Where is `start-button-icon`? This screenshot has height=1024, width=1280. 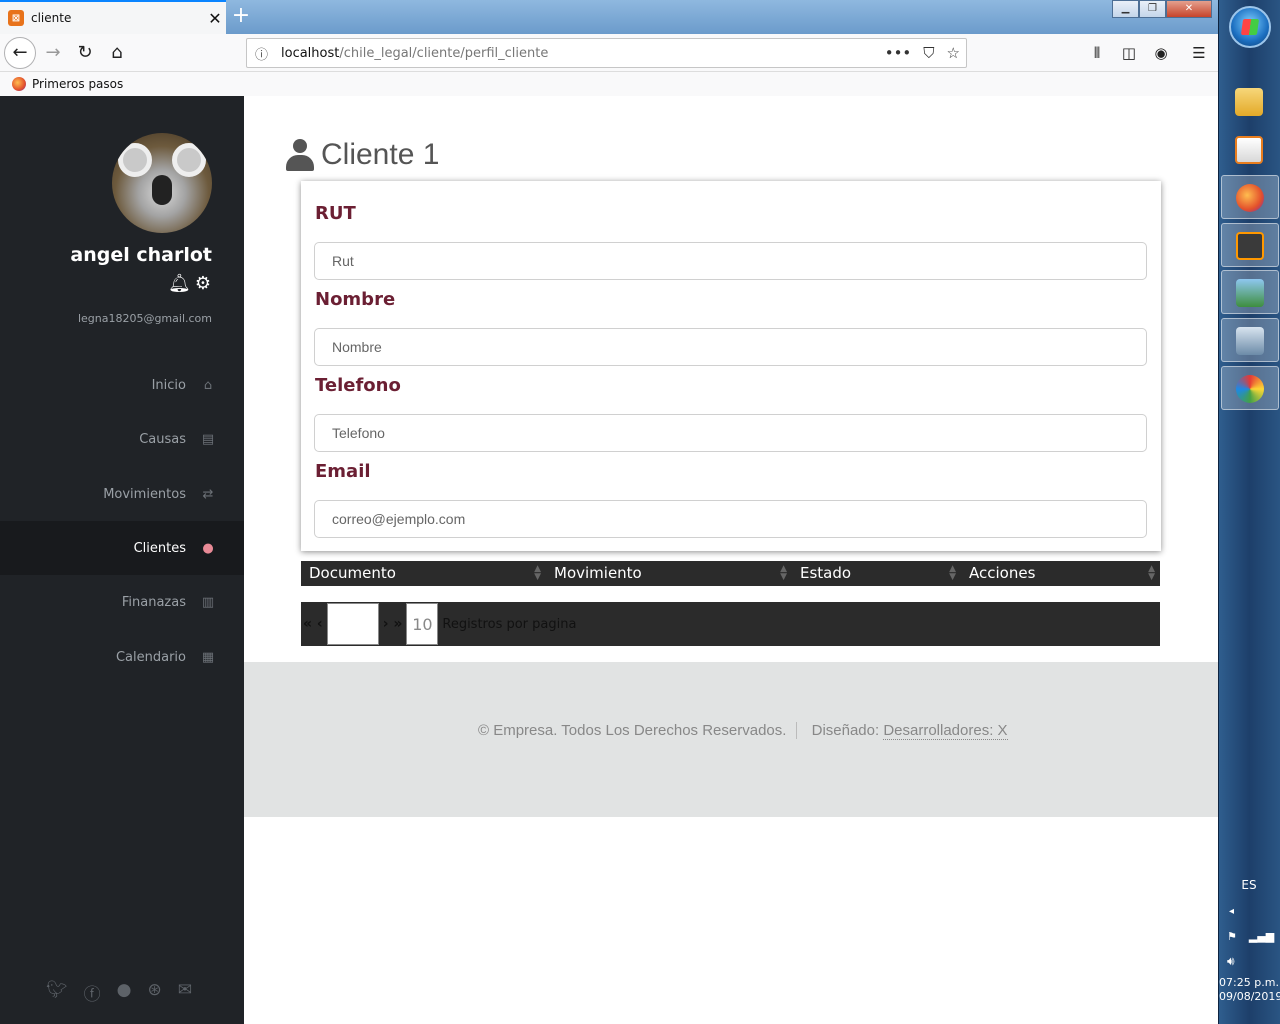
start-button-icon is located at coordinates (1250, 27).